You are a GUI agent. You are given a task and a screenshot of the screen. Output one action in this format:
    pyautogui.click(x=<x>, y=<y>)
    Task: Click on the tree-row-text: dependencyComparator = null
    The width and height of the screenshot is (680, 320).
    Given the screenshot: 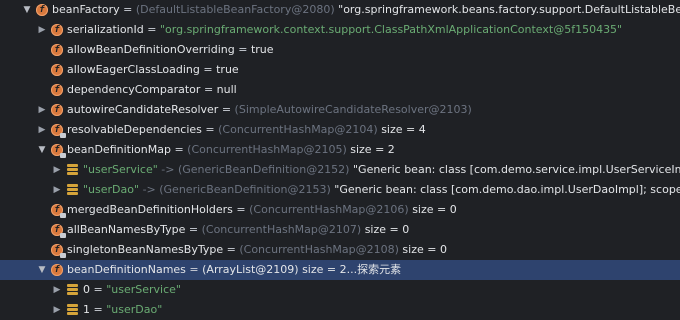 What is the action you would take?
    pyautogui.click(x=152, y=90)
    